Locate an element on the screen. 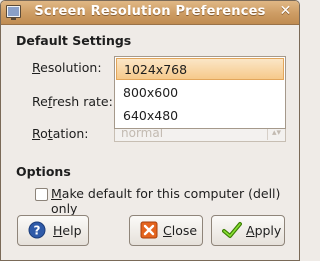 The width and height of the screenshot is (320, 261). refresh-rate-label: Refresh rate: is located at coordinates (72, 101).